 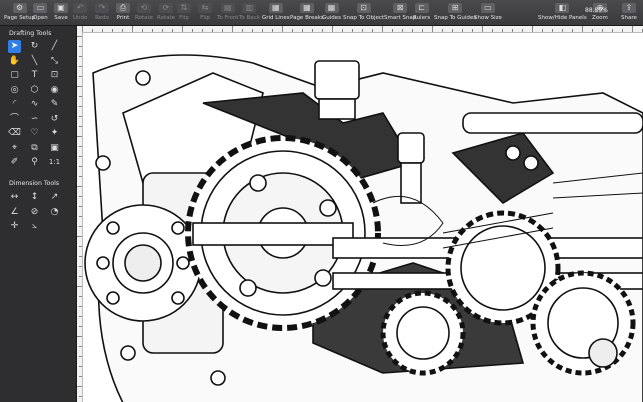 I want to click on toolbar-page-breaks-button: ▦ Page Breaks, so click(x=307, y=13).